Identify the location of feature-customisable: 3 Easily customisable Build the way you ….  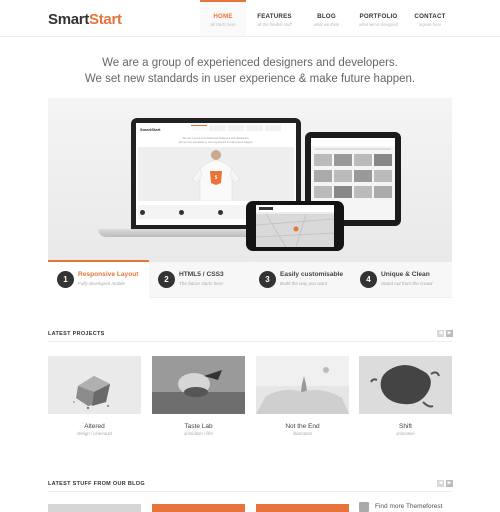
(300, 280).